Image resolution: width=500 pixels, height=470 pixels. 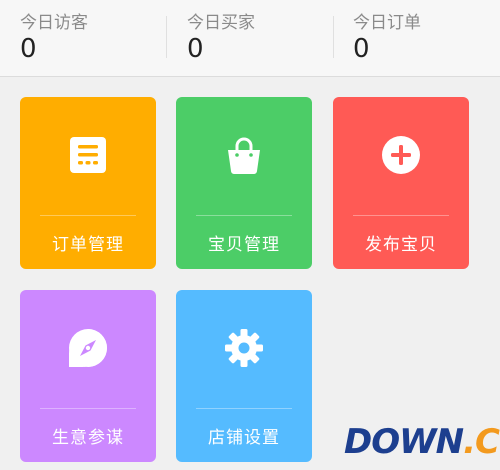 I want to click on tile-shop-settings: 店铺设置, so click(x=244, y=376).